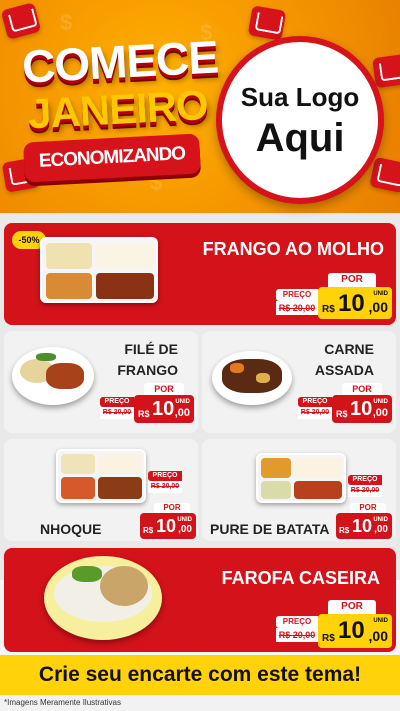 Image resolution: width=400 pixels, height=711 pixels. Describe the element at coordinates (147, 359) in the screenshot. I see `product-name: FILÉ DE FRANGO` at that location.